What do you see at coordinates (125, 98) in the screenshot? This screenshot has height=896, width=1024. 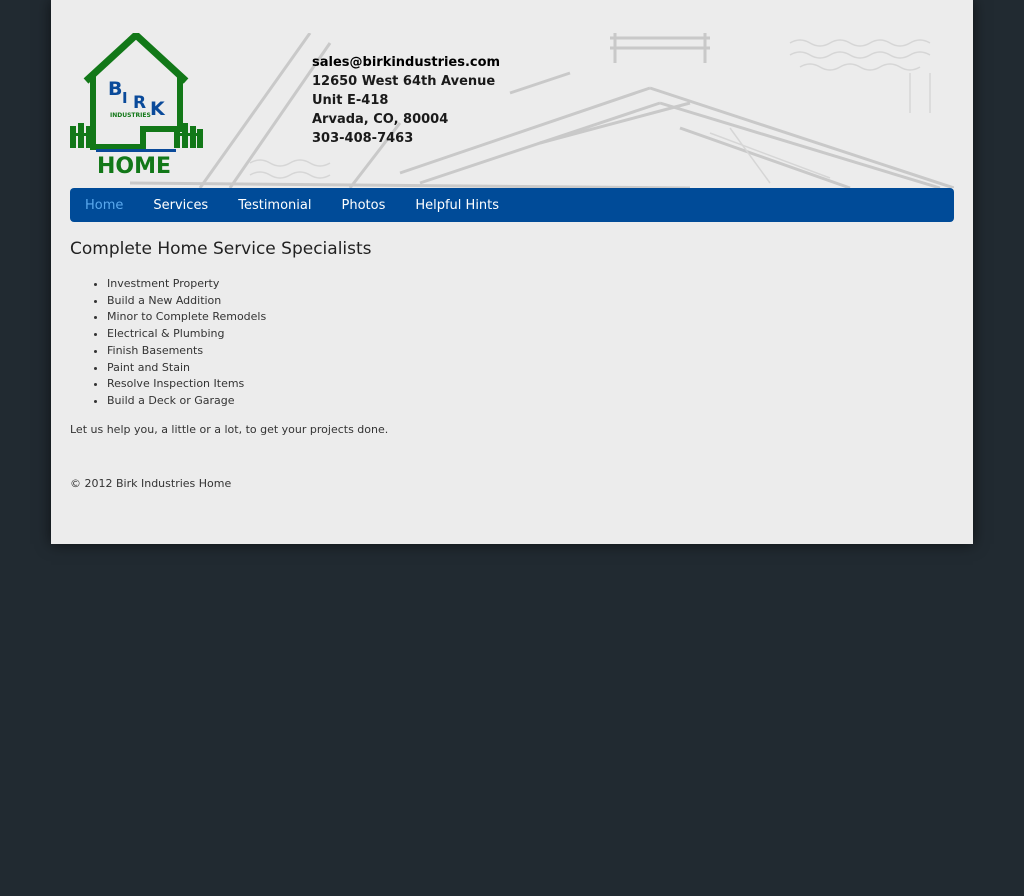 I see `logo-letter-i: I` at bounding box center [125, 98].